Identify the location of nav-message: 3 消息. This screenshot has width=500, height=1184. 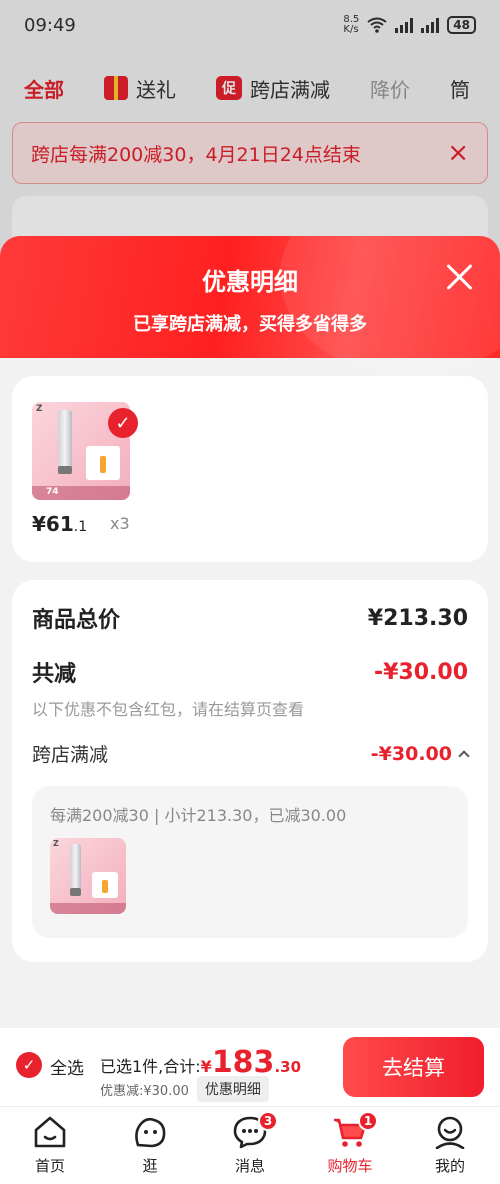
(250, 1145).